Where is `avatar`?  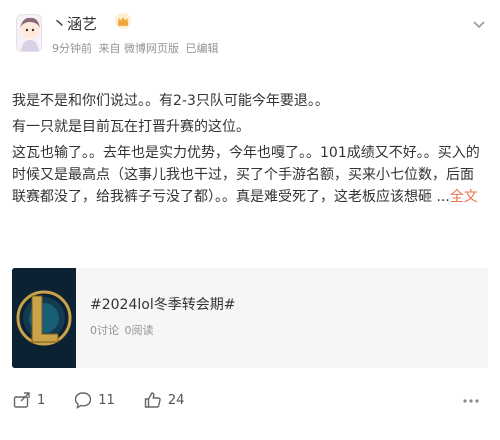 avatar is located at coordinates (29, 33).